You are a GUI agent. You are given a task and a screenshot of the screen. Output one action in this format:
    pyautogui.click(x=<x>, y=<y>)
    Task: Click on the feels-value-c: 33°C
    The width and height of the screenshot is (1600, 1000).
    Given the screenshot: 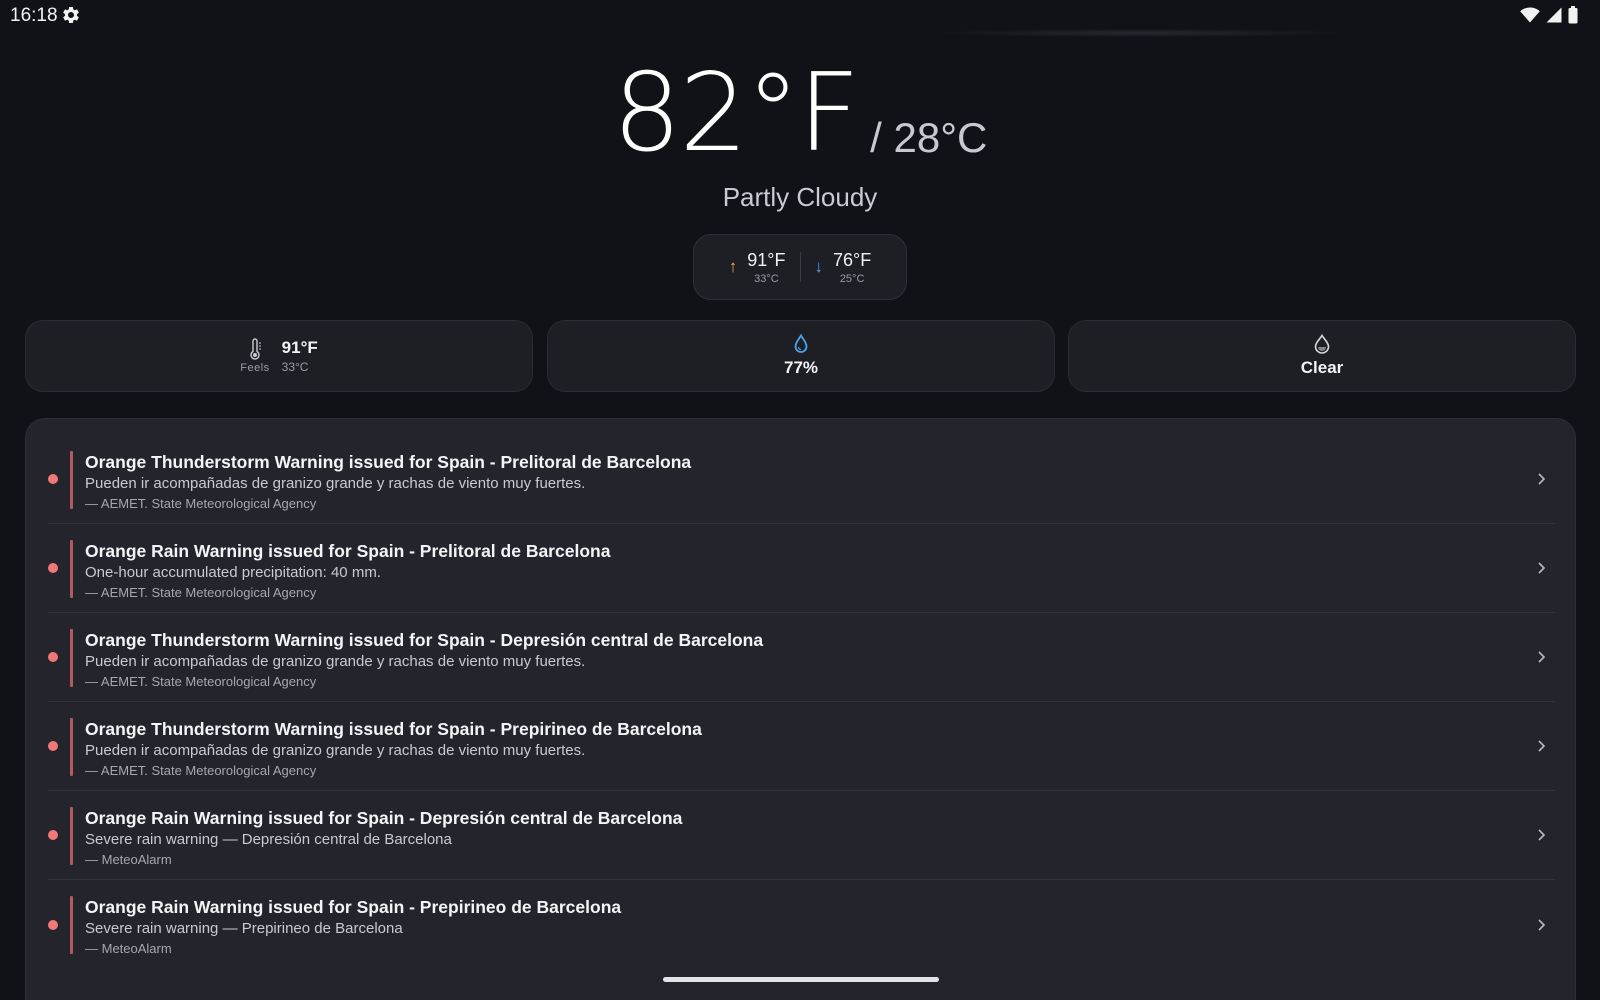 What is the action you would take?
    pyautogui.click(x=295, y=367)
    